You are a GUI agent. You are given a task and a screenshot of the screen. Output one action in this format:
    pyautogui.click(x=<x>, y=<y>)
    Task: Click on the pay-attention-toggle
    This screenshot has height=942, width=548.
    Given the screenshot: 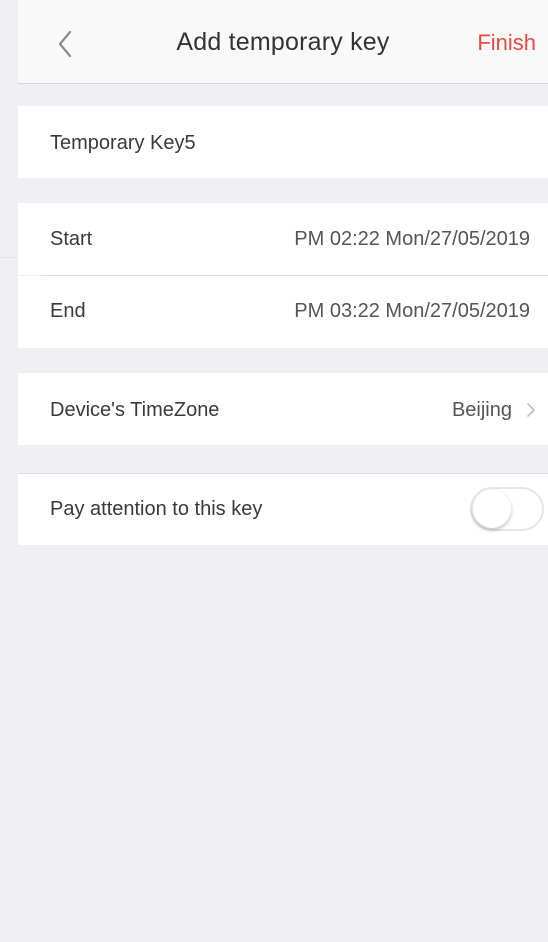 What is the action you would take?
    pyautogui.click(x=507, y=509)
    